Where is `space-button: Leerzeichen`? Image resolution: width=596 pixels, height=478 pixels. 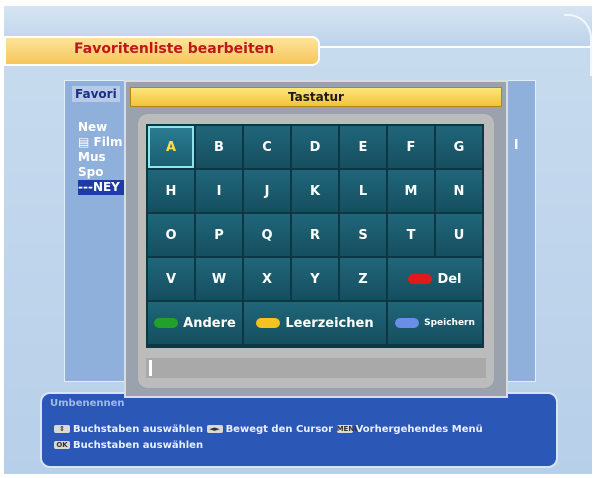 space-button: Leerzeichen is located at coordinates (315, 323).